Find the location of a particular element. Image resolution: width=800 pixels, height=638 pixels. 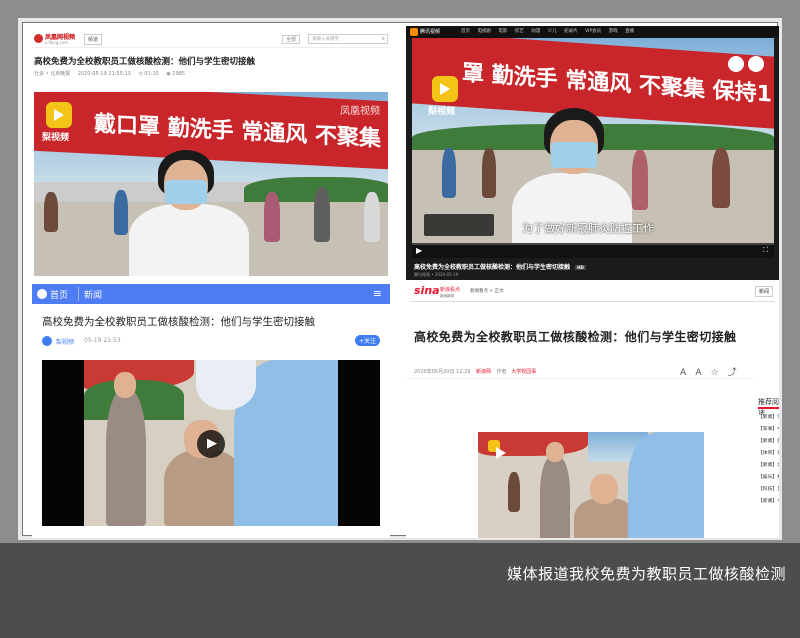

tencent-title-text: 高校免费为全校教职员工做核酸检测：他们与学生密切接触 is located at coordinates (492, 267).